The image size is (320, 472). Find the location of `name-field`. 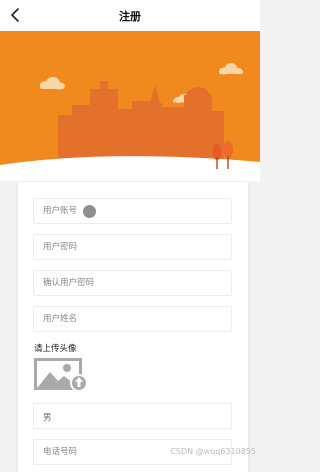

name-field is located at coordinates (132, 319).